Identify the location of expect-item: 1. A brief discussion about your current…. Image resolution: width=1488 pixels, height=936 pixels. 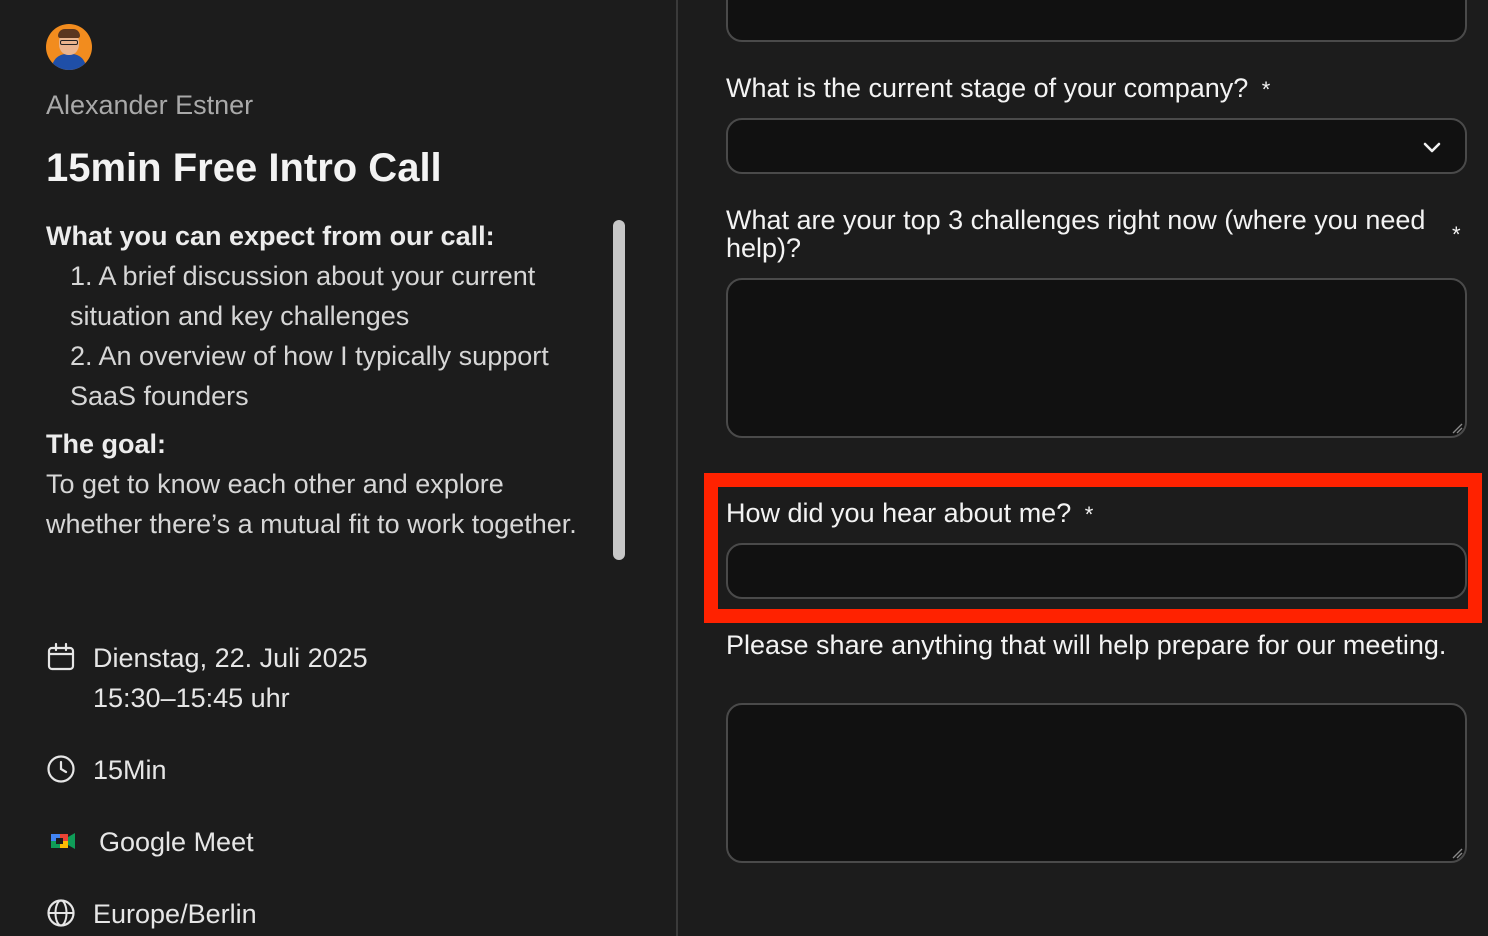
(303, 296).